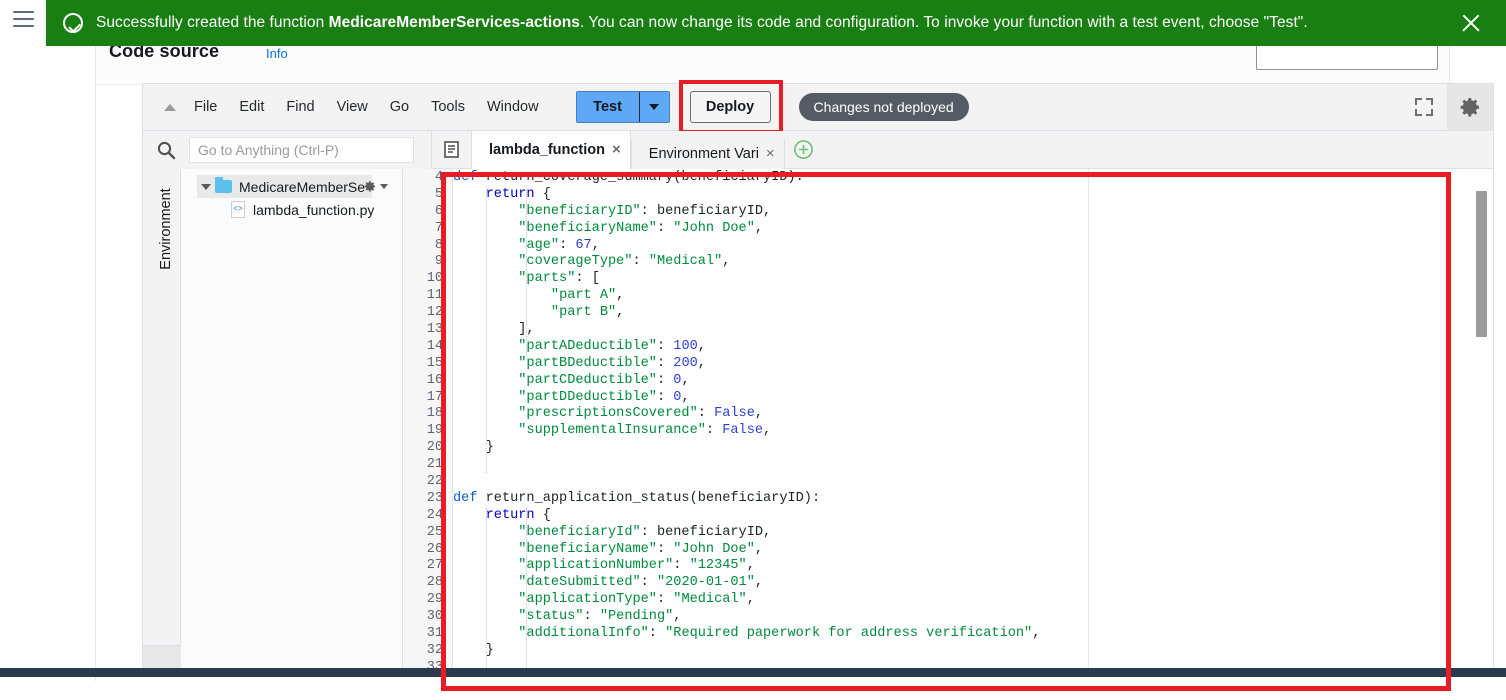 The width and height of the screenshot is (1506, 700). I want to click on info-link: Info, so click(277, 53).